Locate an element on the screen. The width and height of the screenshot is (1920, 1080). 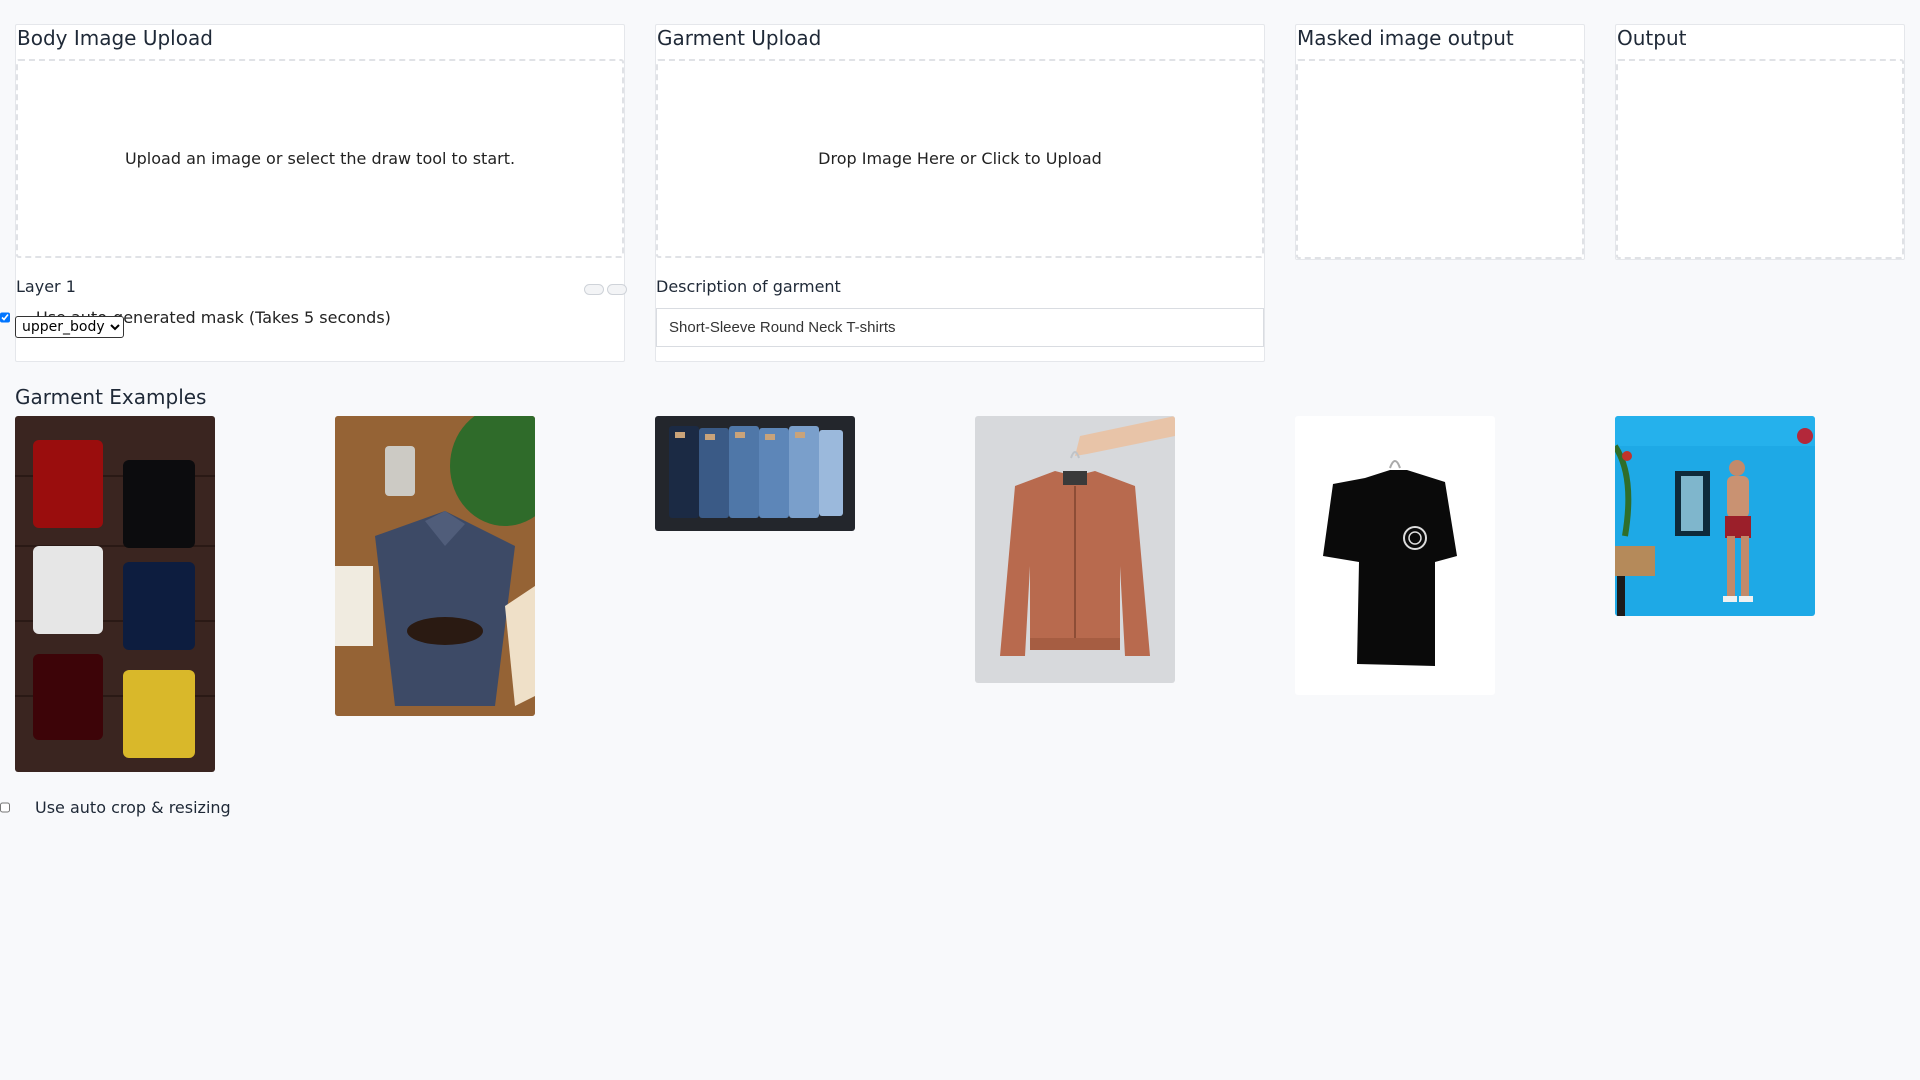
layer-label: Layer 1 is located at coordinates (46, 286).